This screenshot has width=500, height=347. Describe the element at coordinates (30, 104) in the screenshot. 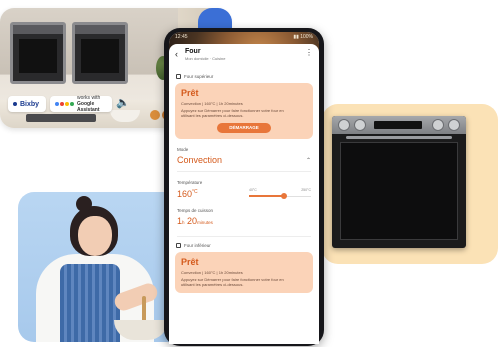

I see `bixby-label: Bixby` at that location.